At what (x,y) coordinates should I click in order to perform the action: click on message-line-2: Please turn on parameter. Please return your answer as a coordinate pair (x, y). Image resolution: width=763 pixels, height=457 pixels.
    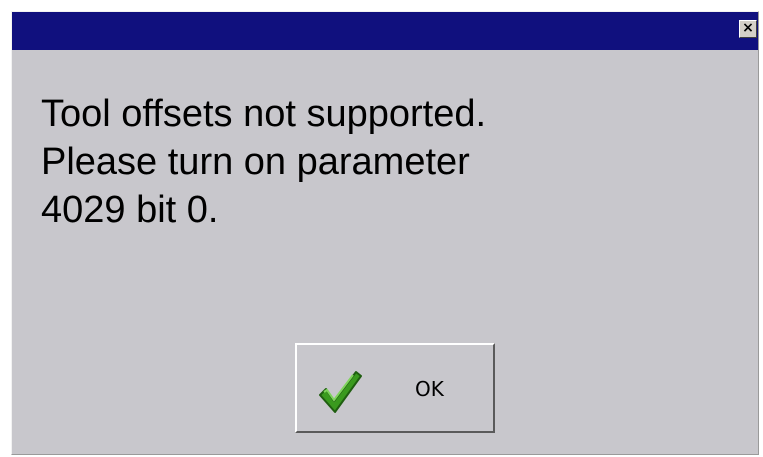
    Looking at the image, I should click on (255, 162).